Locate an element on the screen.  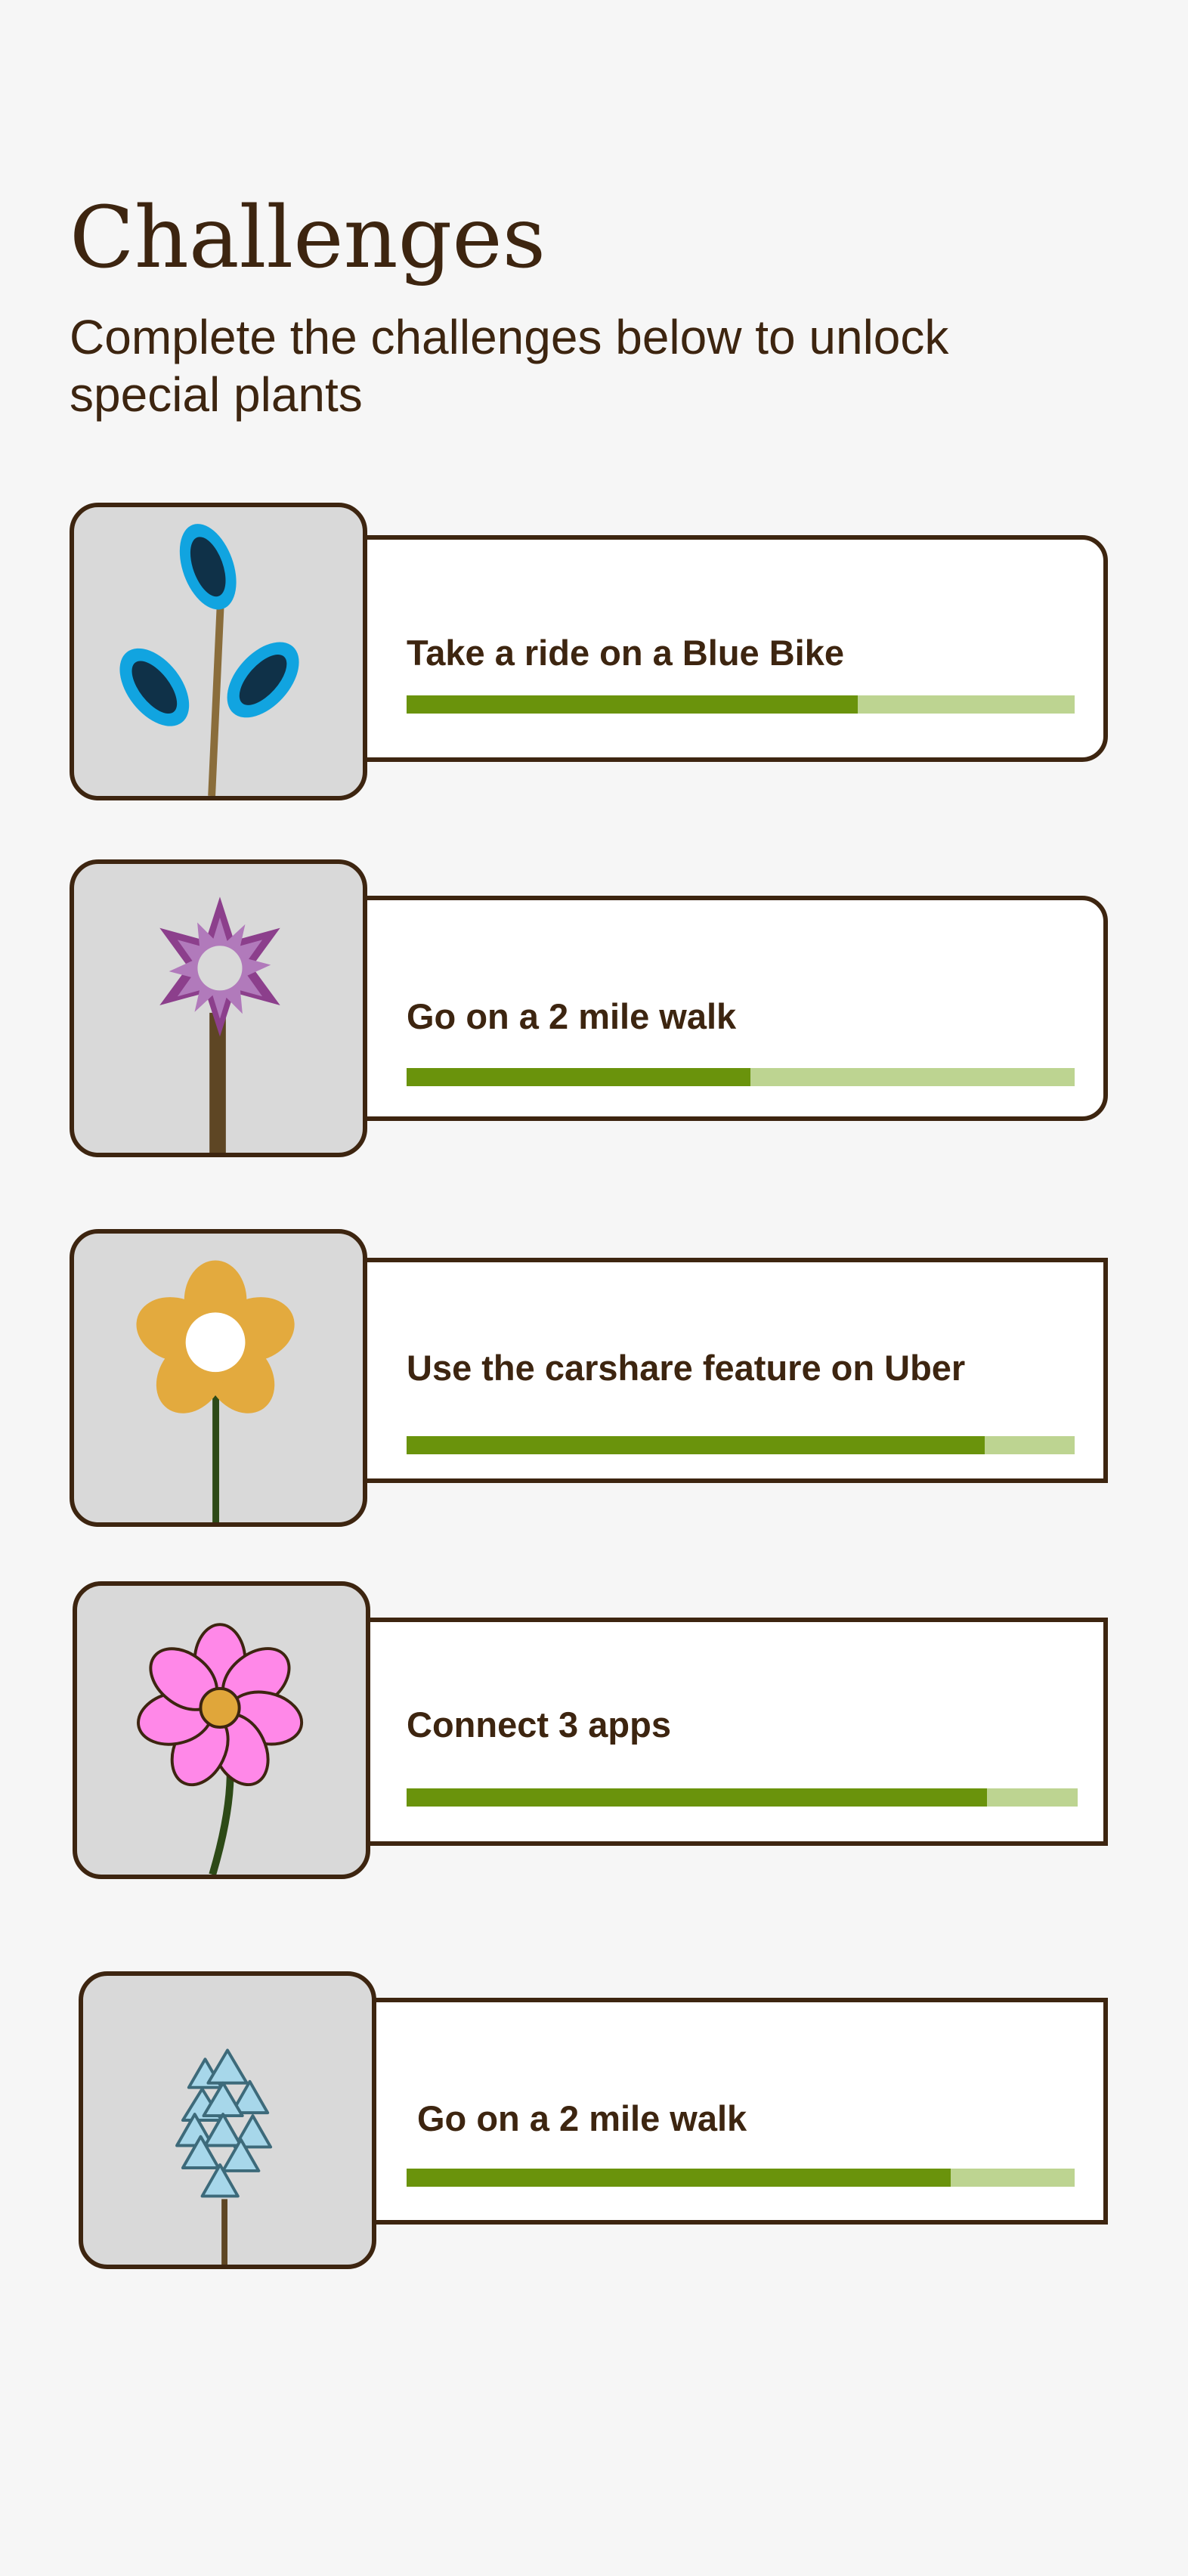
pink-flower-icon is located at coordinates (221, 1749).